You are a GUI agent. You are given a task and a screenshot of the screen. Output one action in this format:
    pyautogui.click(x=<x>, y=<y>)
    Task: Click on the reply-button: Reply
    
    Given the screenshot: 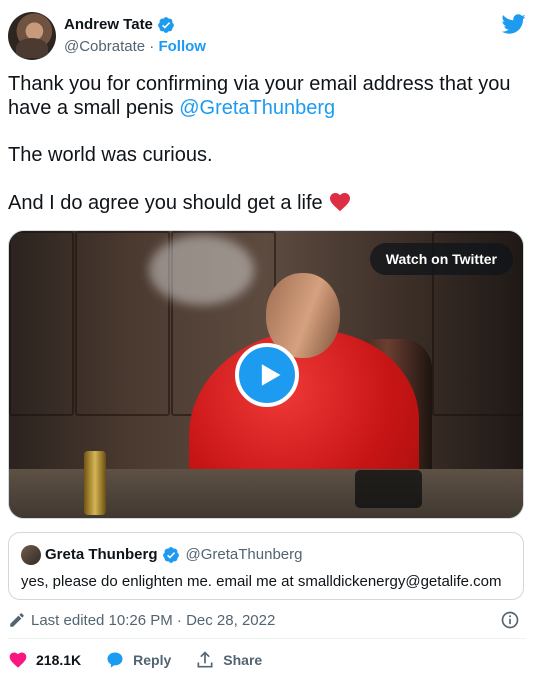 What is the action you would take?
    pyautogui.click(x=138, y=660)
    